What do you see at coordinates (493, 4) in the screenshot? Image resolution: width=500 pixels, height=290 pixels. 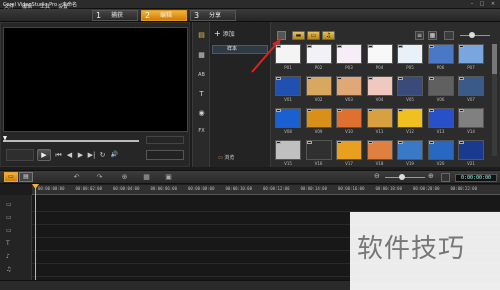 I see `close-button: ×` at bounding box center [493, 4].